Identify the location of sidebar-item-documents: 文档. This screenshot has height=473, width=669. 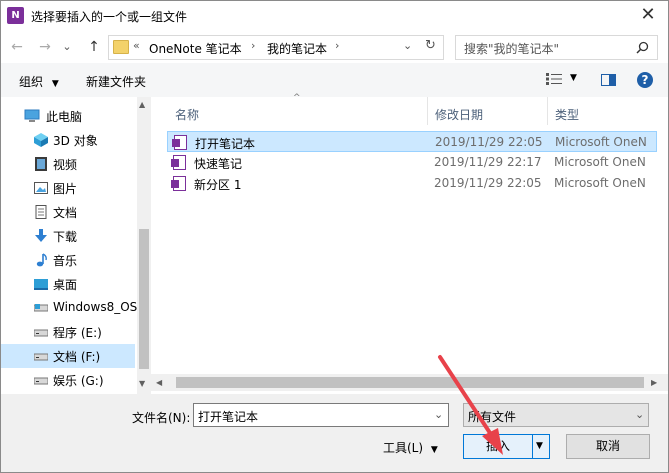
(67, 212).